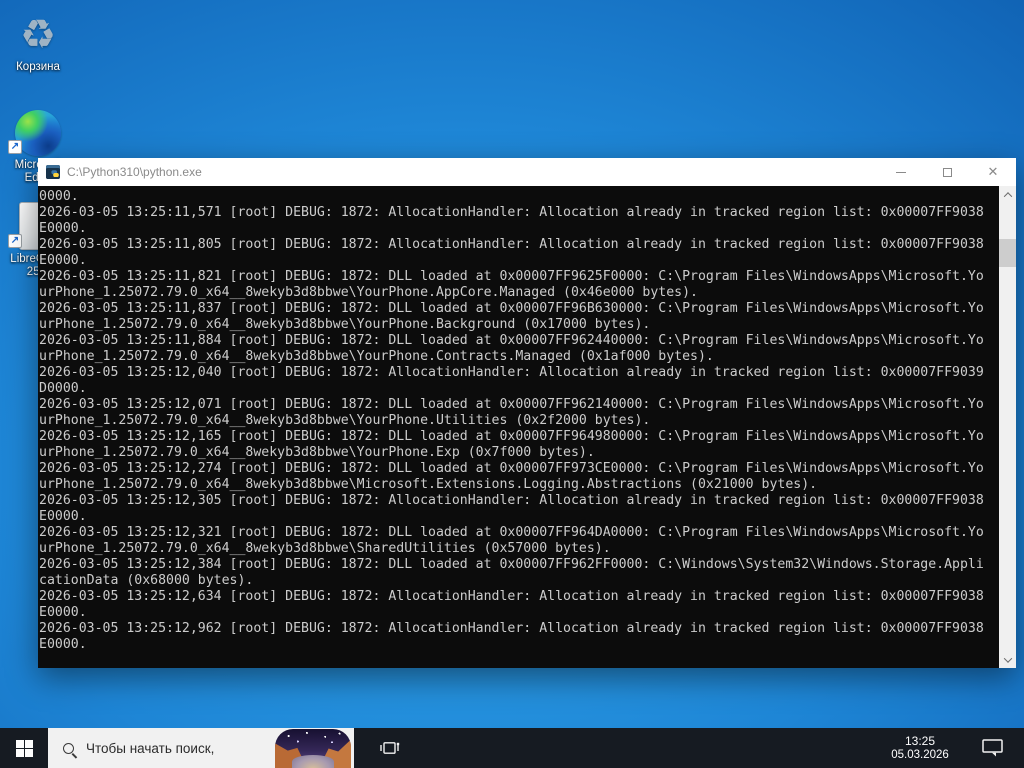  Describe the element at coordinates (134, 172) in the screenshot. I see `window-title: C:\Python310\python.exe` at that location.